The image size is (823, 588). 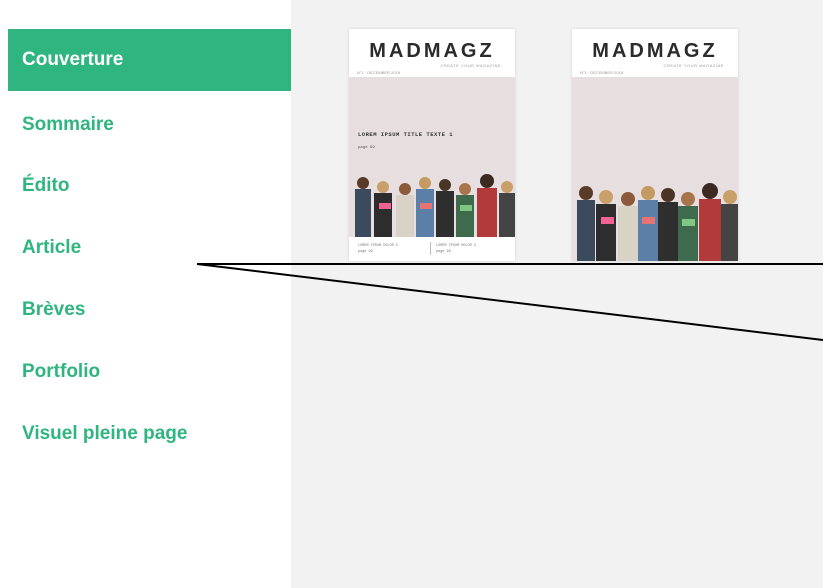 I want to click on sidebar-item-couverture: Couverture, so click(x=149, y=60).